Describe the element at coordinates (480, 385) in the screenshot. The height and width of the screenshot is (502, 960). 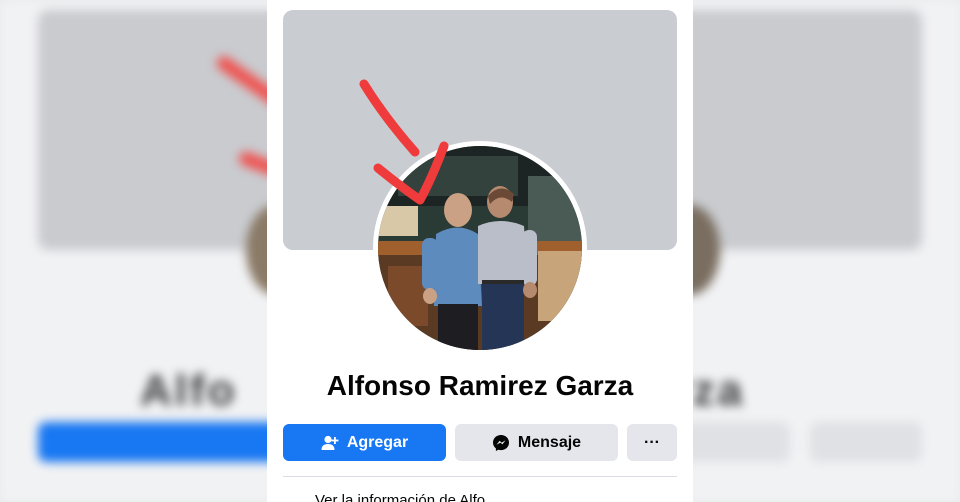
I see `profile-name: Alfonso Ramirez Garza` at that location.